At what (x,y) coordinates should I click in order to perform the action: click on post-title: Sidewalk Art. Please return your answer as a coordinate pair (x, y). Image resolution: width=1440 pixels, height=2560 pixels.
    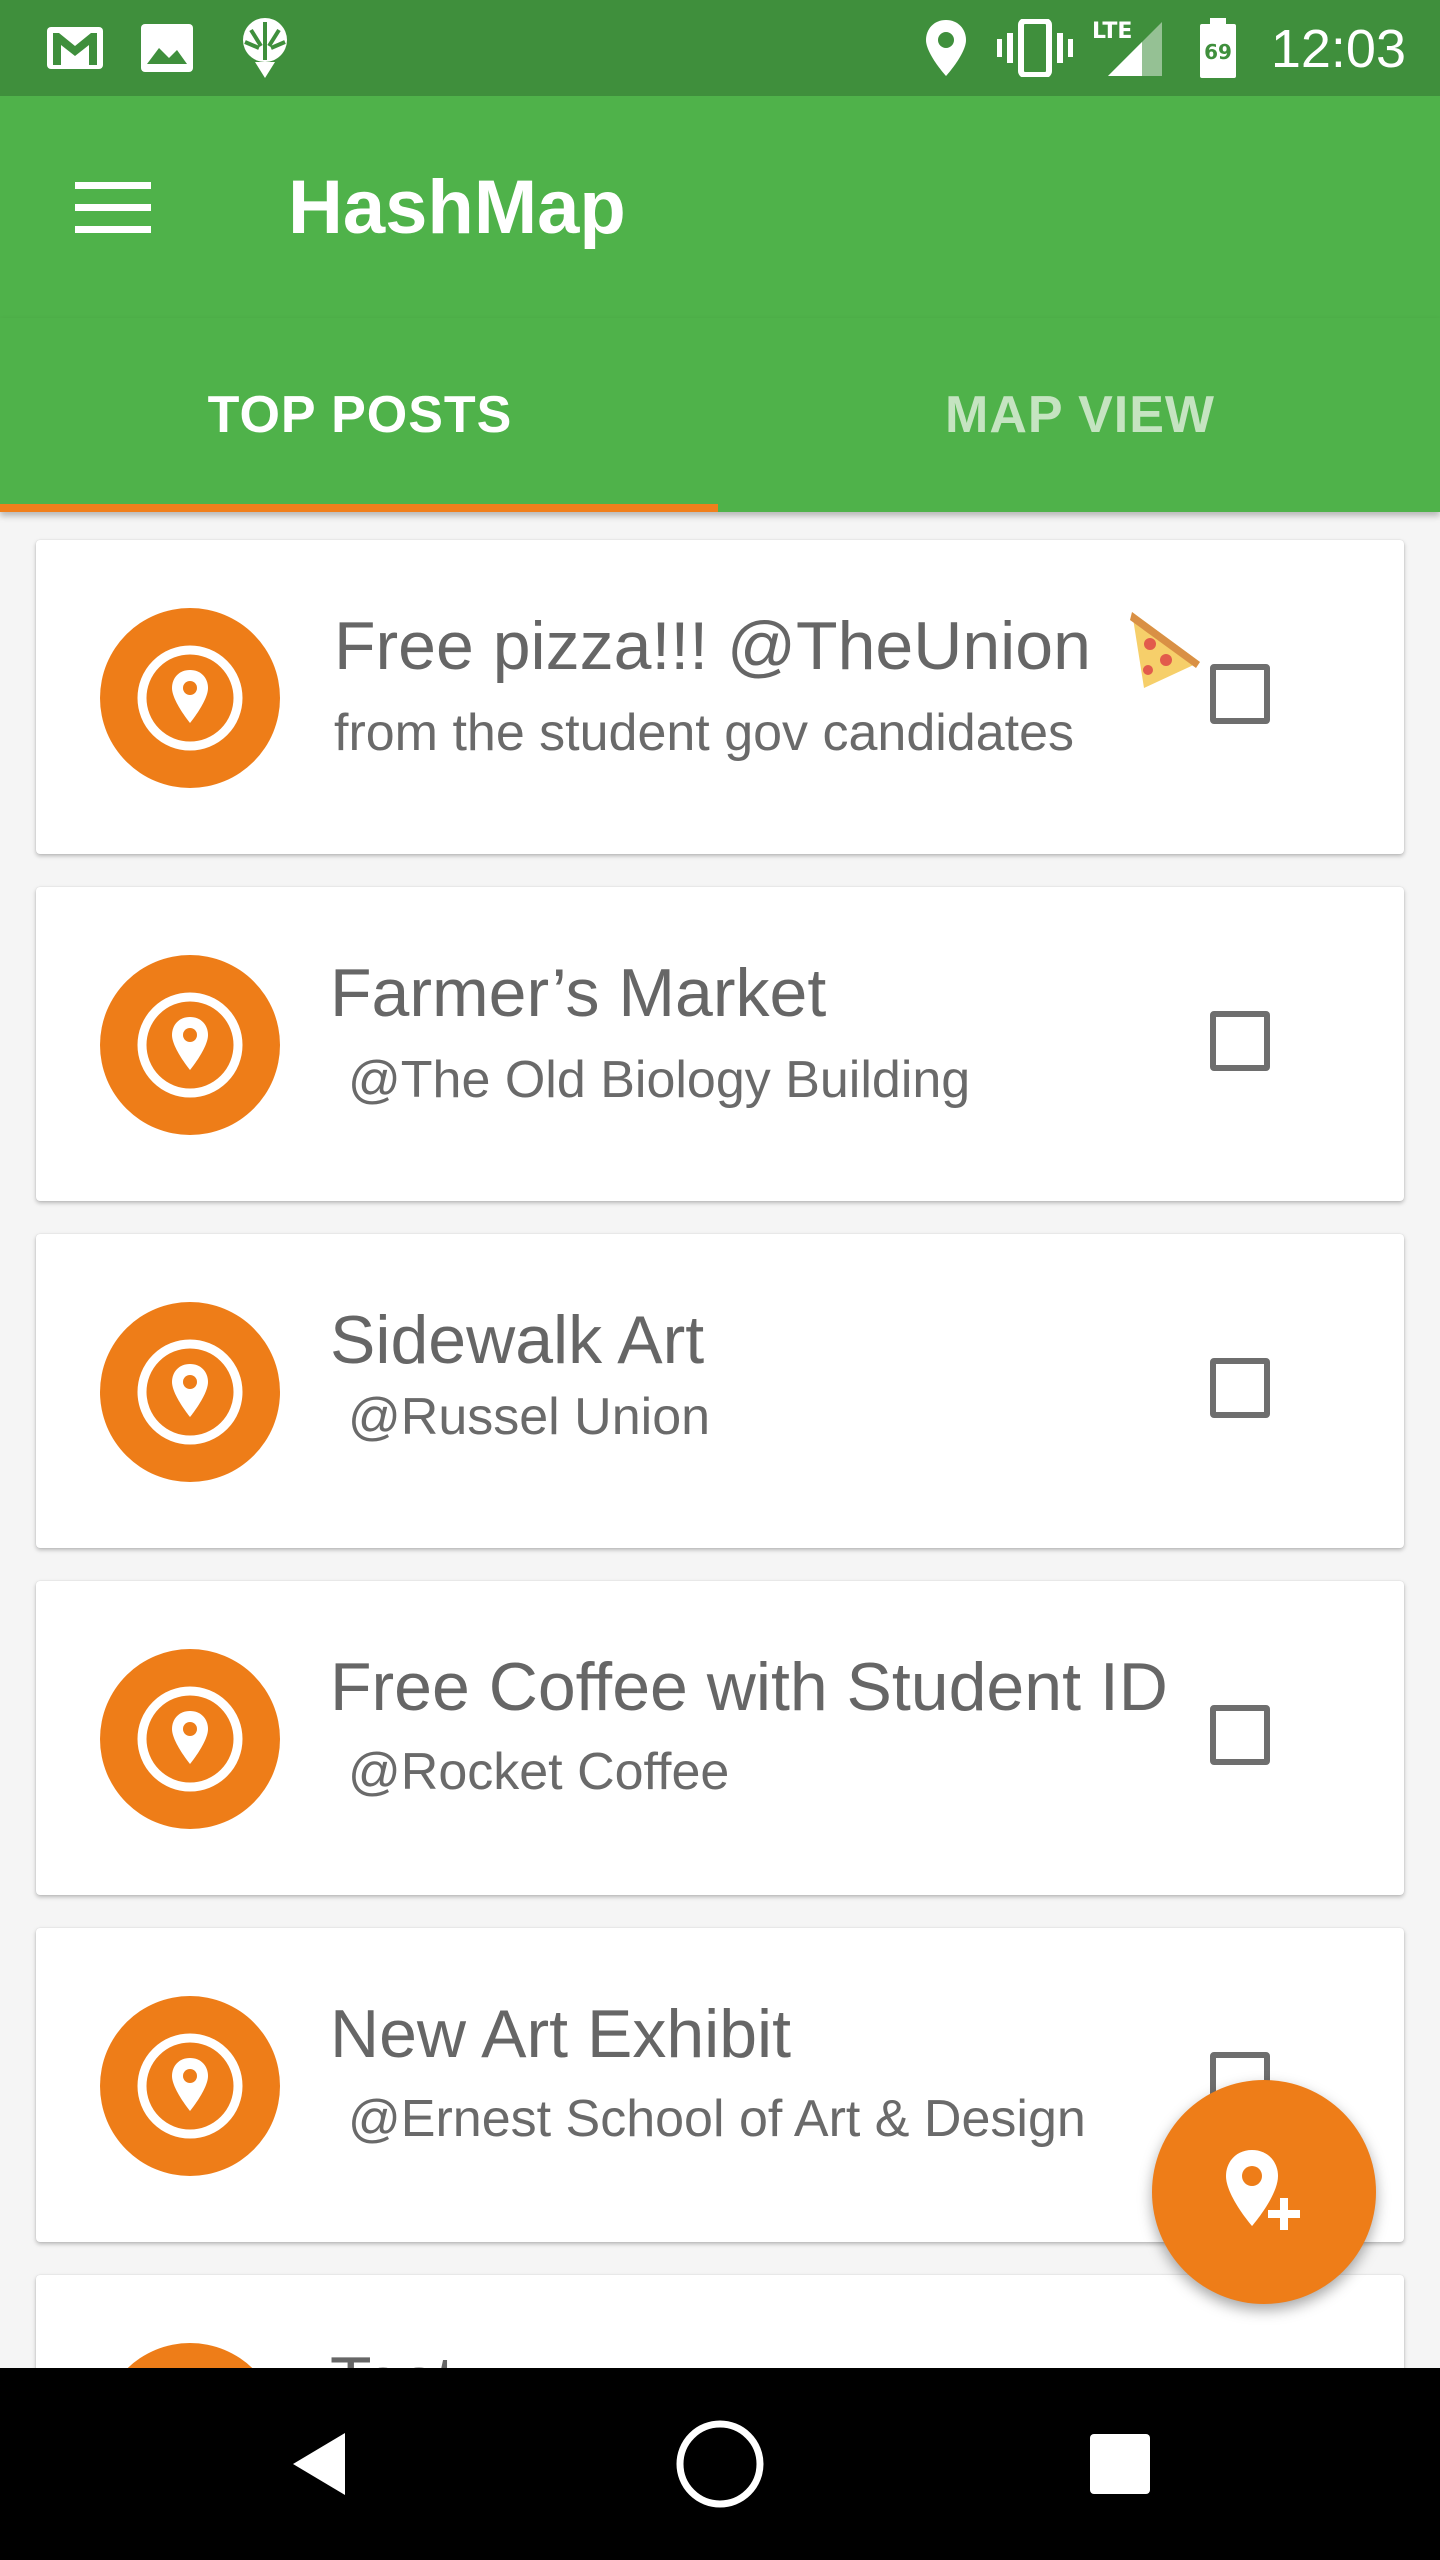
    Looking at the image, I should click on (517, 1340).